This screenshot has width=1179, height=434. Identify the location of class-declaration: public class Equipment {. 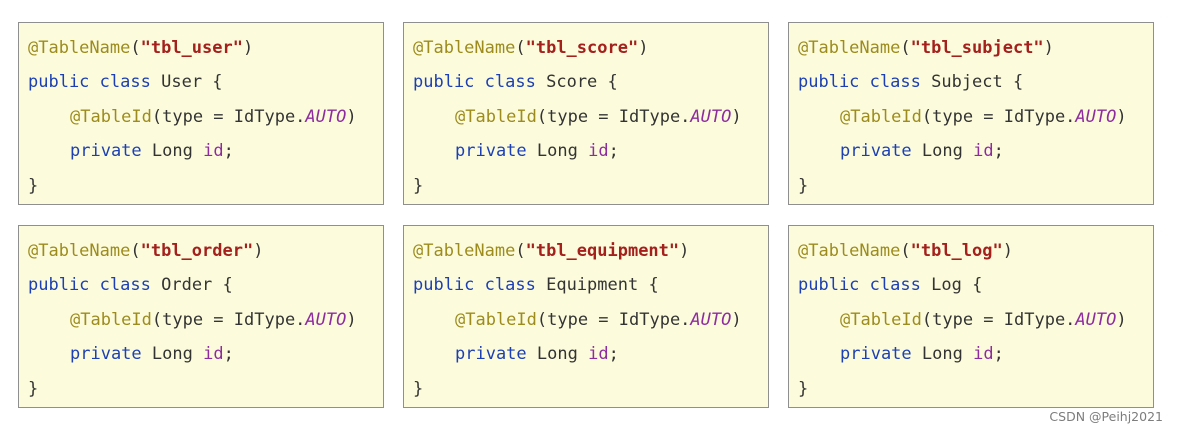
(536, 285).